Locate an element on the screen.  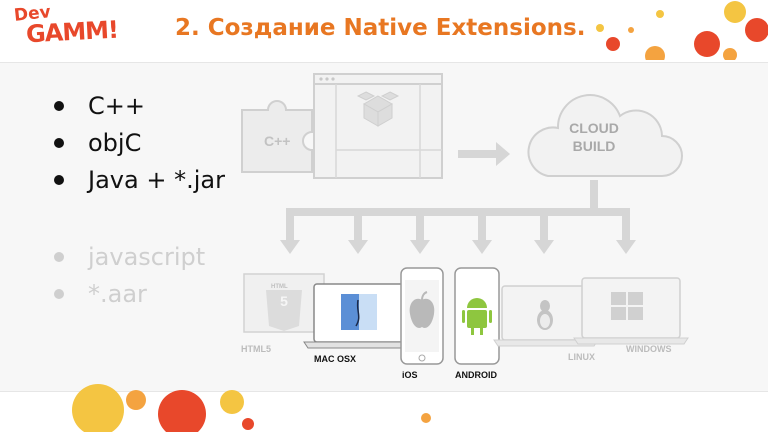
distribution-arrows is located at coordinates (458, 217).